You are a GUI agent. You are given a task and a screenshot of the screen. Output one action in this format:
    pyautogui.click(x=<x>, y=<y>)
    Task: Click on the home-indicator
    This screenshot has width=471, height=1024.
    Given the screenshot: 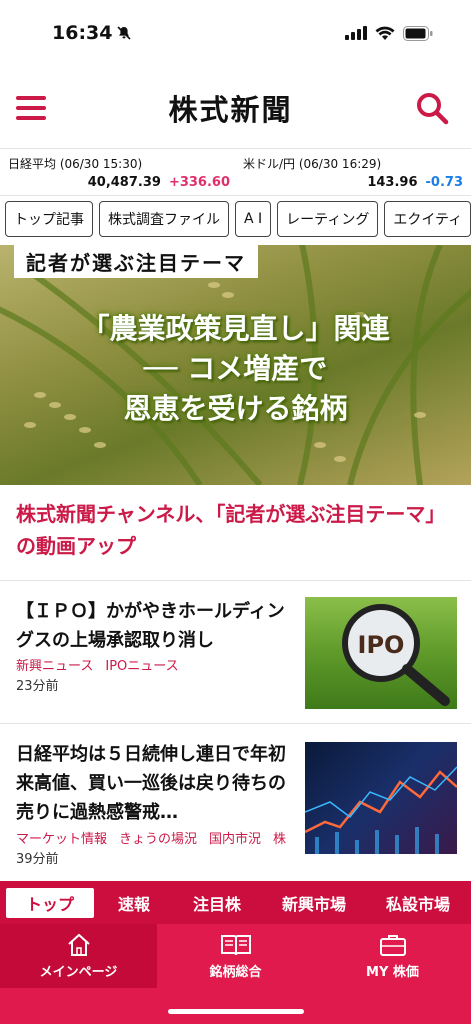 What is the action you would take?
    pyautogui.click(x=236, y=1011)
    